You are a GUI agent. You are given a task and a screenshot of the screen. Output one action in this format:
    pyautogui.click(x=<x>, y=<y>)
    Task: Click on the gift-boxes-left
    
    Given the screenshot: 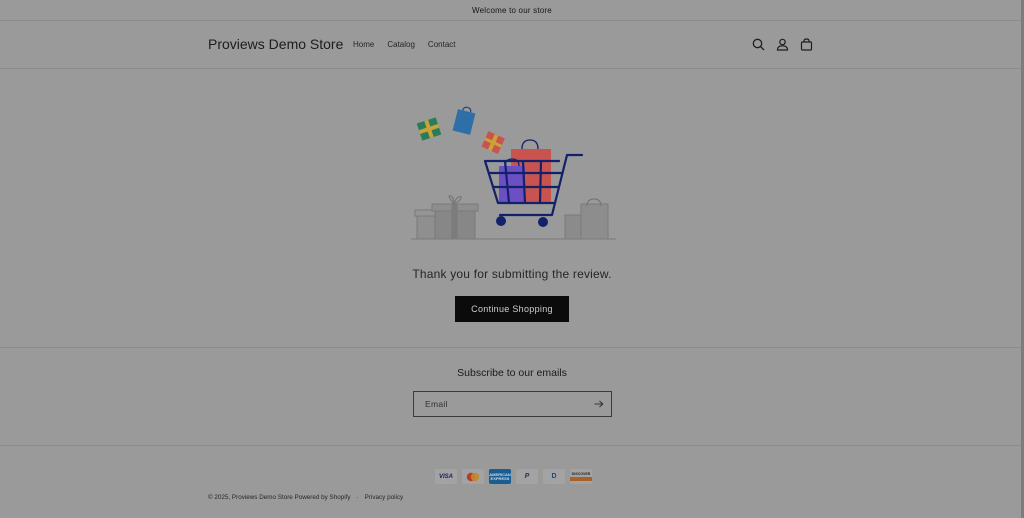 What is the action you would take?
    pyautogui.click(x=446, y=217)
    